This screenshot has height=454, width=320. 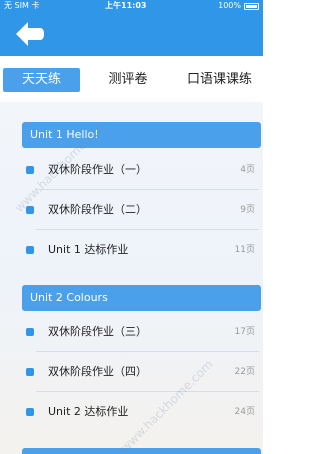 What do you see at coordinates (244, 332) in the screenshot?
I see `item-pages: 17页` at bounding box center [244, 332].